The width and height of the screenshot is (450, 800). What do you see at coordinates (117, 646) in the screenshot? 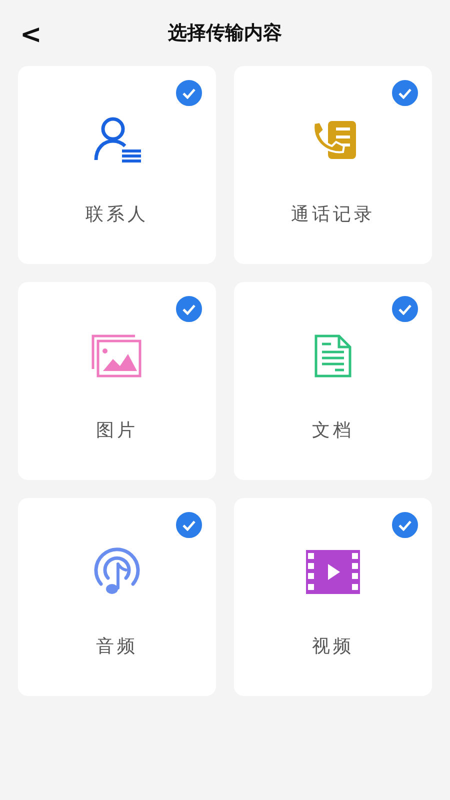
I see `card-label: 音频` at bounding box center [117, 646].